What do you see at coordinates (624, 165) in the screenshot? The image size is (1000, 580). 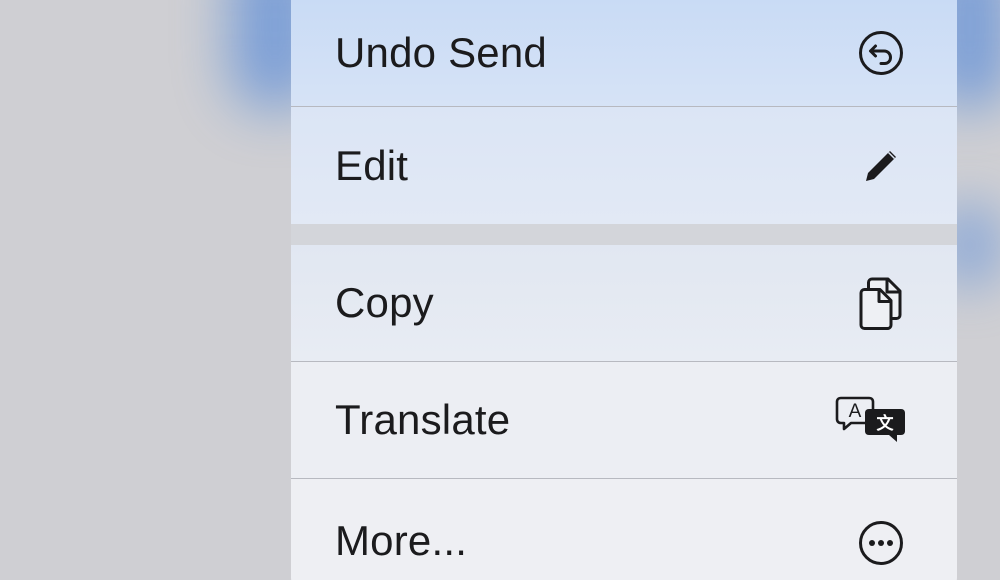 I see `menu-item-edit: Edit` at bounding box center [624, 165].